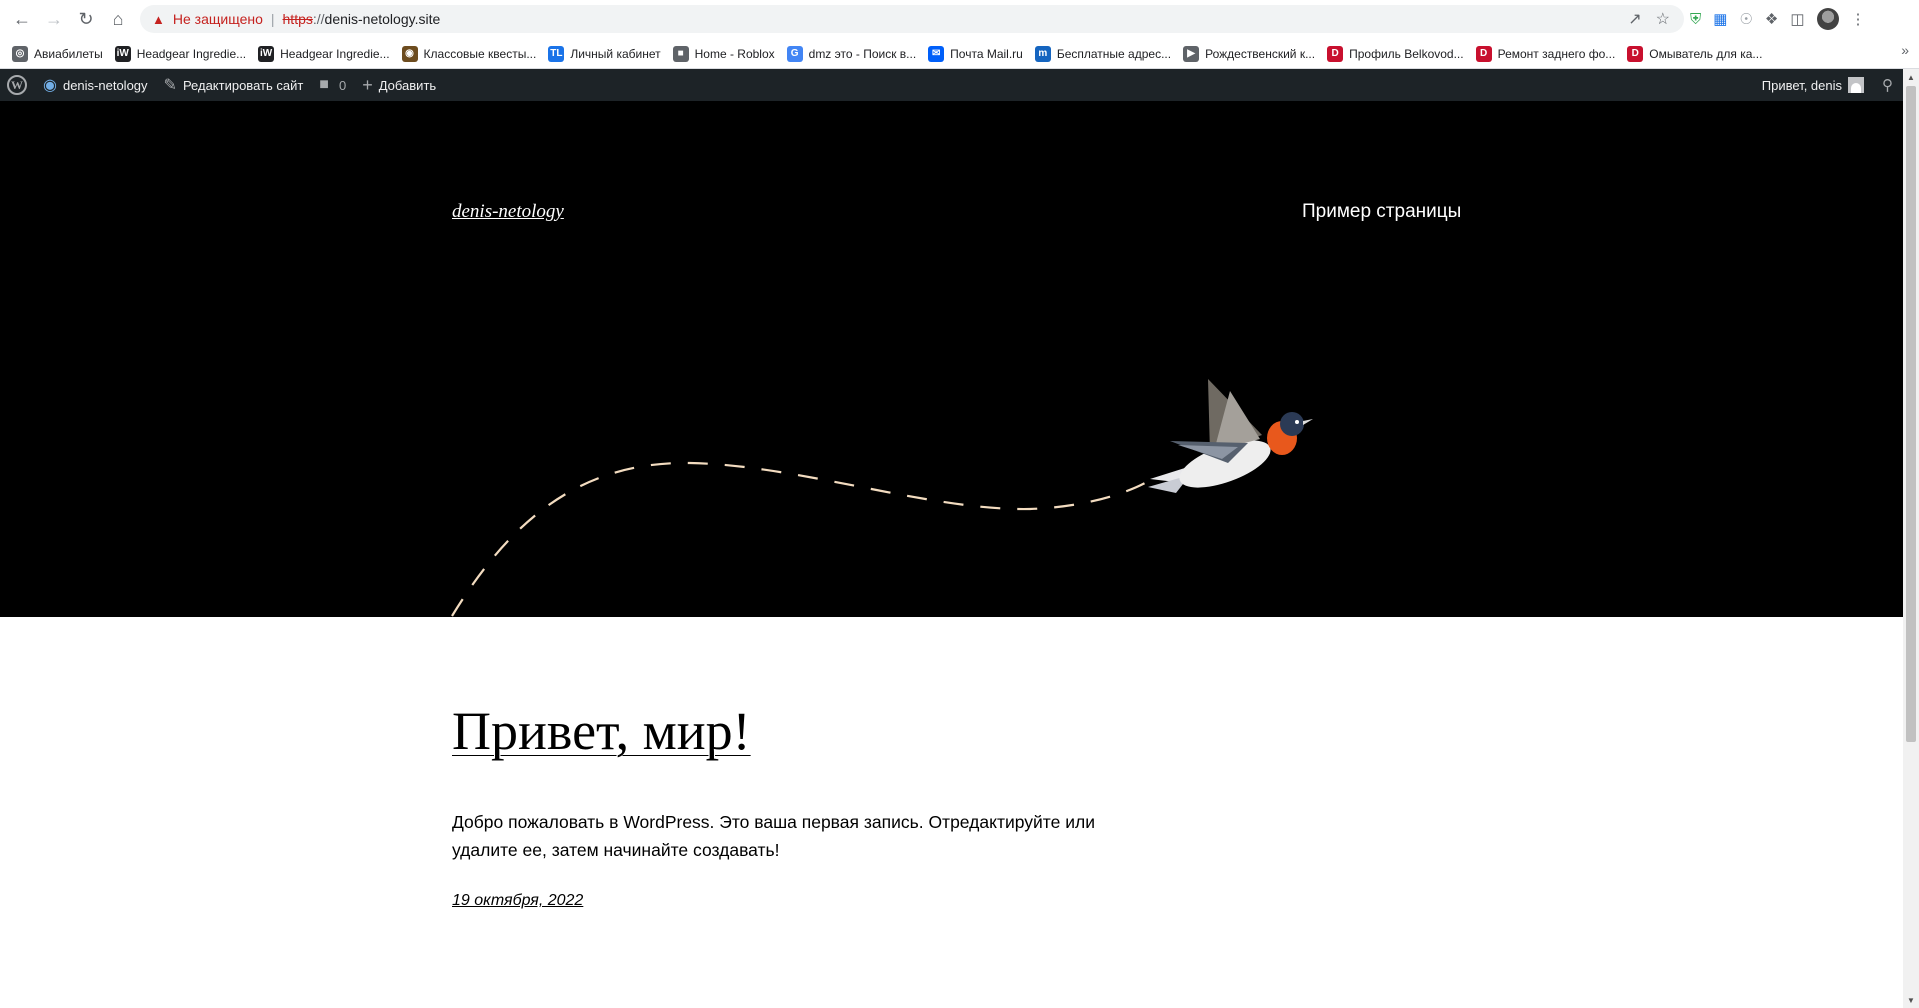 The width and height of the screenshot is (1919, 1008). What do you see at coordinates (508, 212) in the screenshot?
I see `site-title-link: denis-netology` at bounding box center [508, 212].